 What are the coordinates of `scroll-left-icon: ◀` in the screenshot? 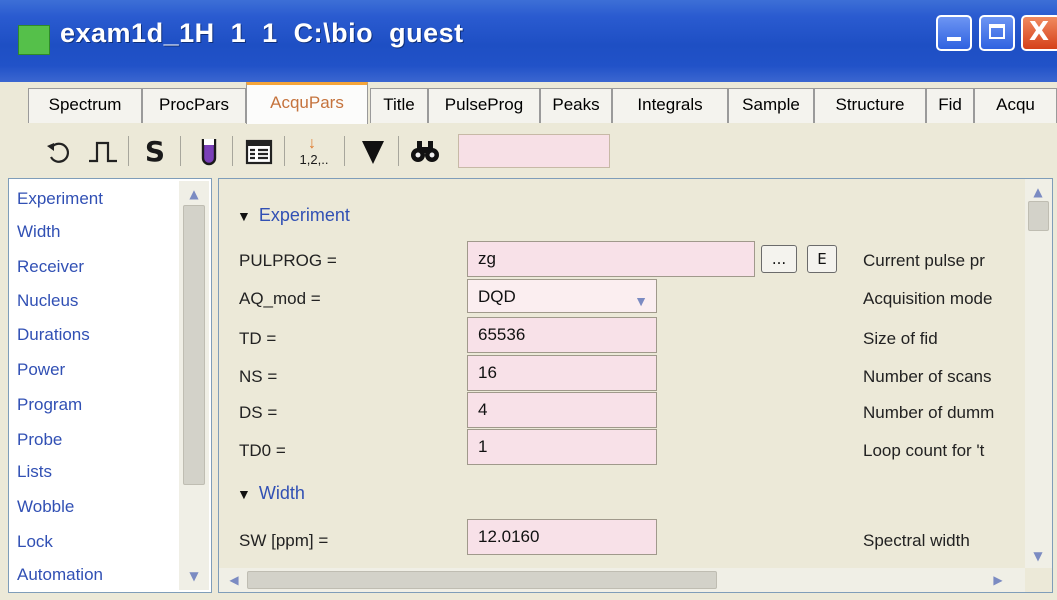 It's located at (234, 580).